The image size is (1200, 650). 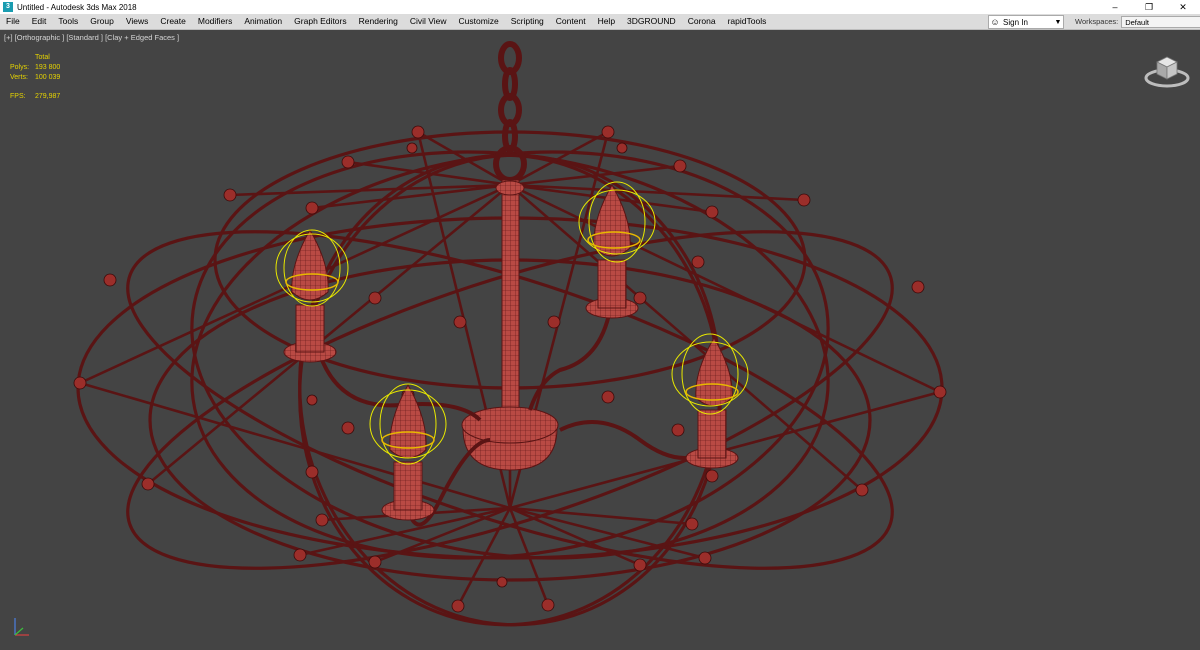 What do you see at coordinates (747, 21) in the screenshot?
I see `menu-rapidtools: rapidTools` at bounding box center [747, 21].